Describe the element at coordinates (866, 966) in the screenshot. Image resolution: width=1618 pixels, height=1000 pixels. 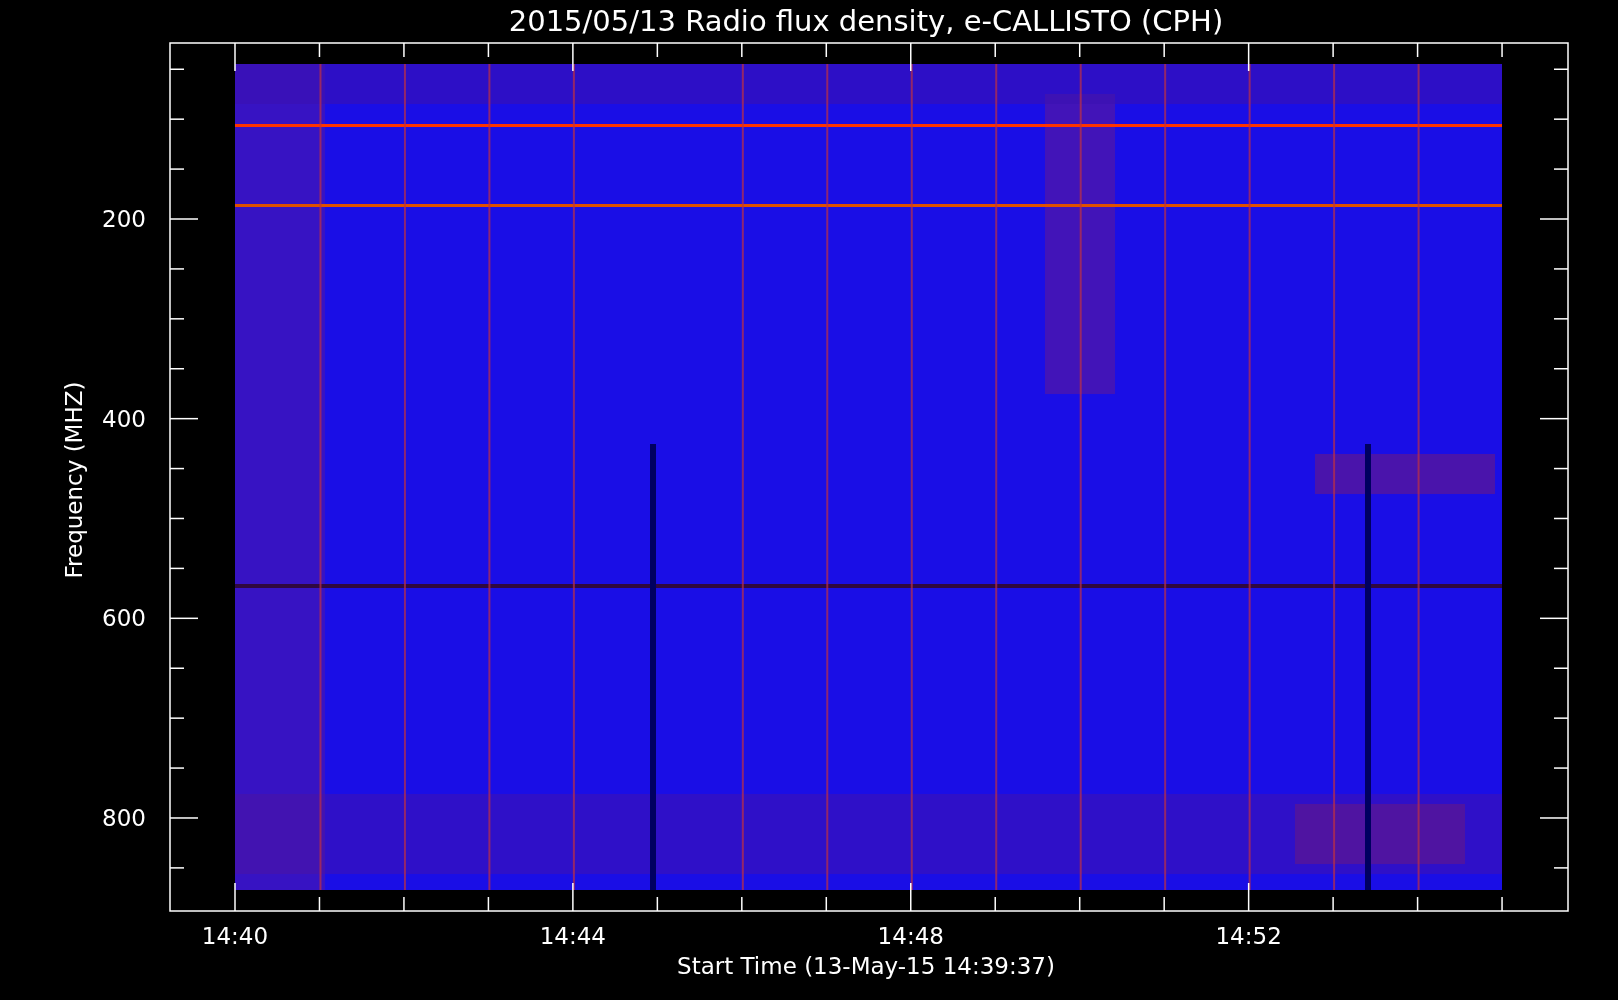
I see `x-axis-label: Start Time (13-May-15 14:39:37)` at that location.